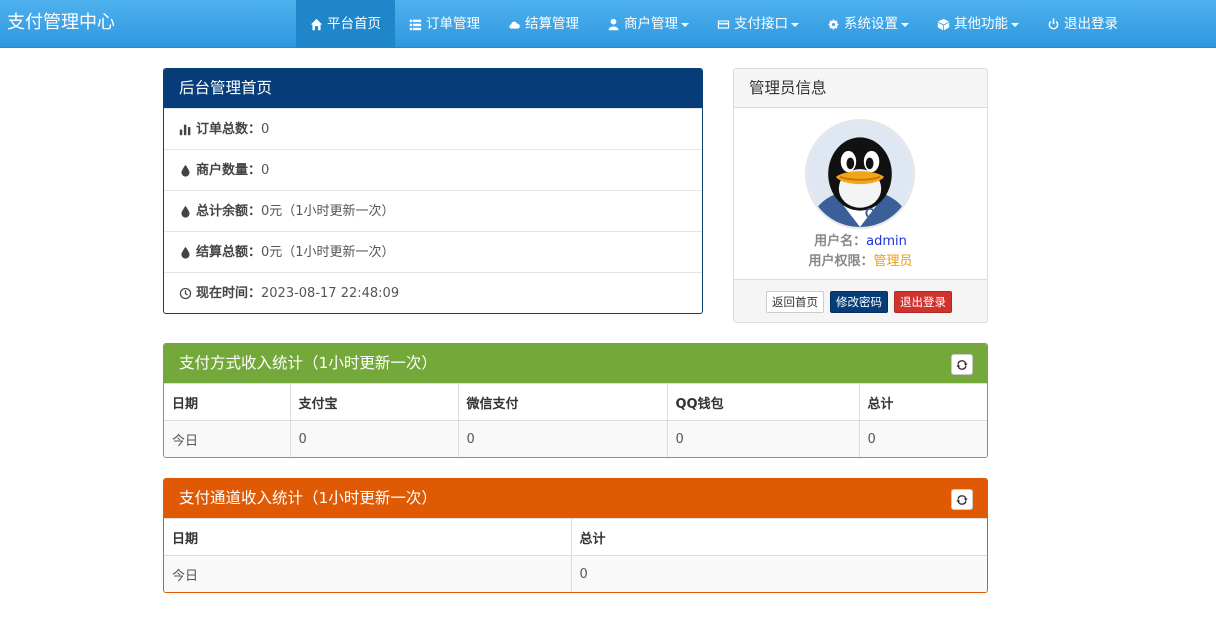  I want to click on penguin-avatar-icon: Q, so click(860, 174).